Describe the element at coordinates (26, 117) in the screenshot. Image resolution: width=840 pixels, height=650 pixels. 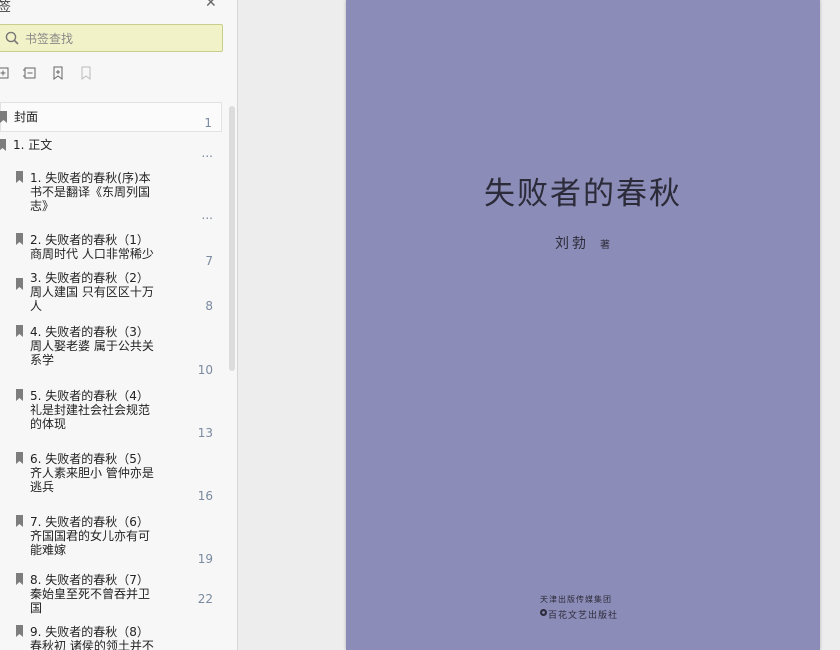
I see `bookmark-label: 封面` at that location.